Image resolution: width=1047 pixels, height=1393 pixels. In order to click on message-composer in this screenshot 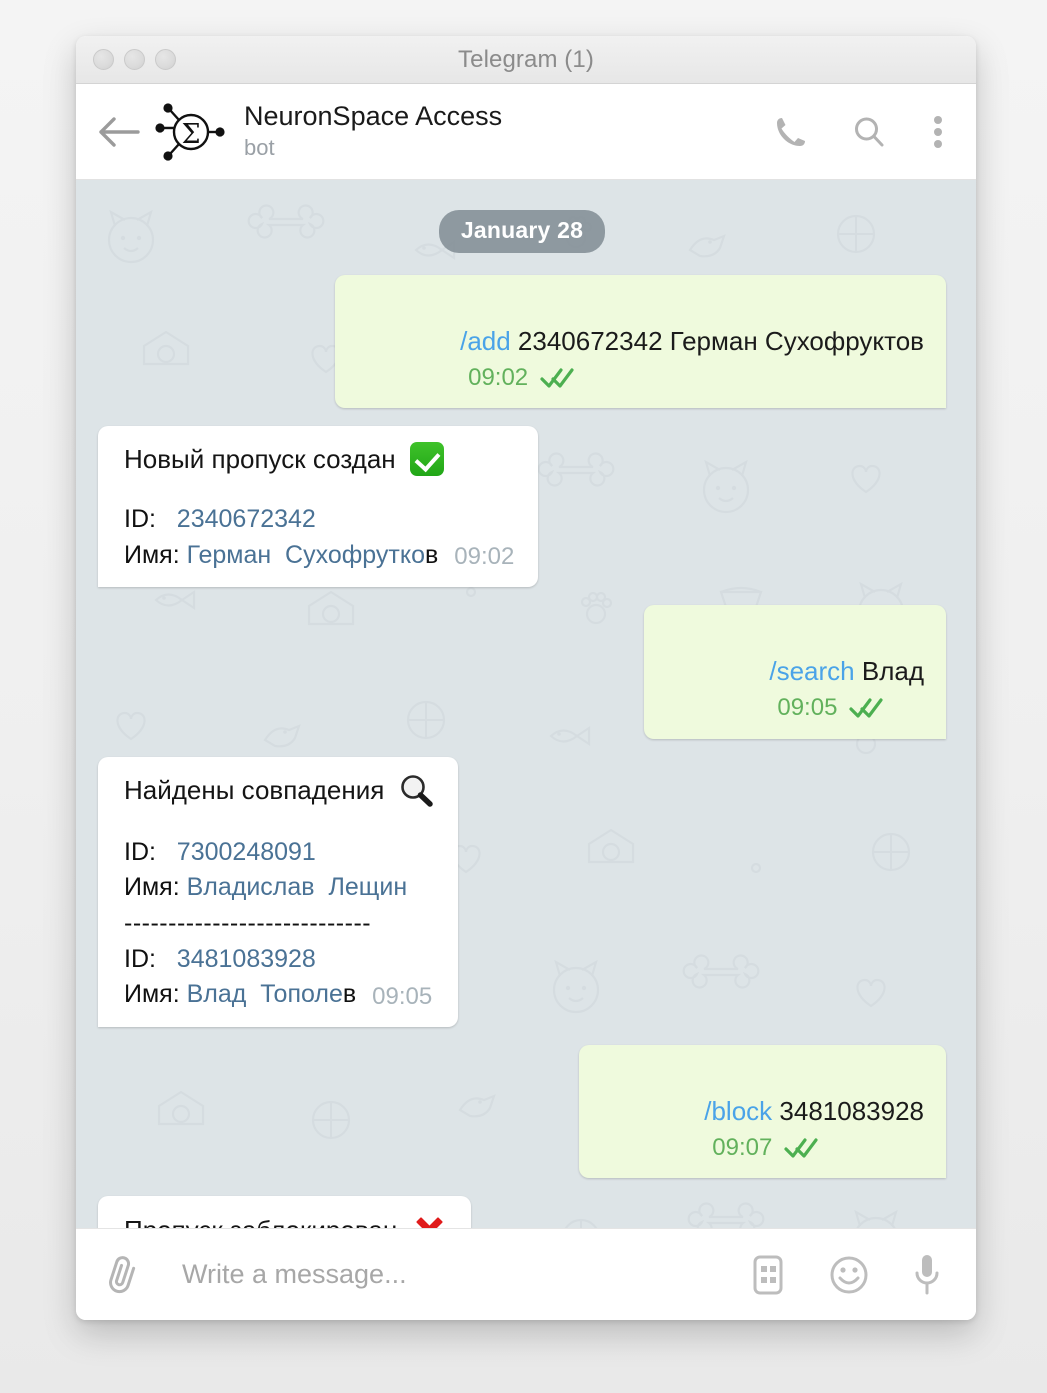, I will do `click(526, 1274)`.